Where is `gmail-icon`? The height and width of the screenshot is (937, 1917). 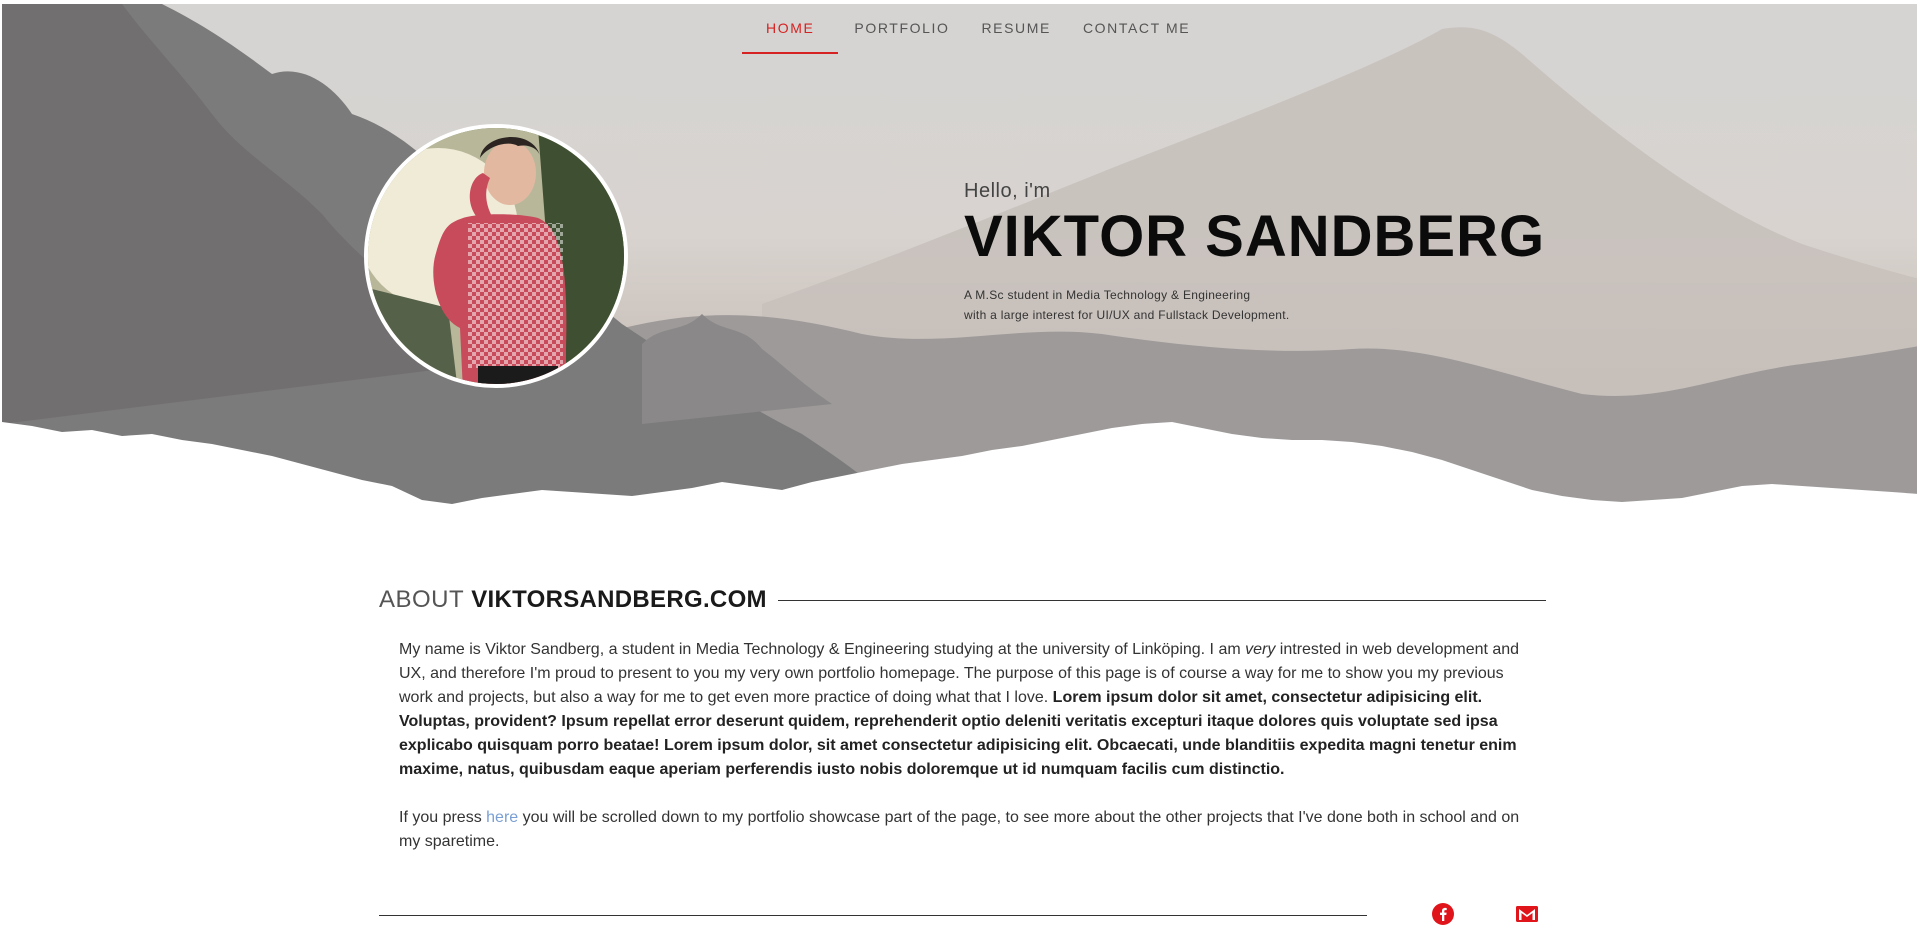 gmail-icon is located at coordinates (1527, 914).